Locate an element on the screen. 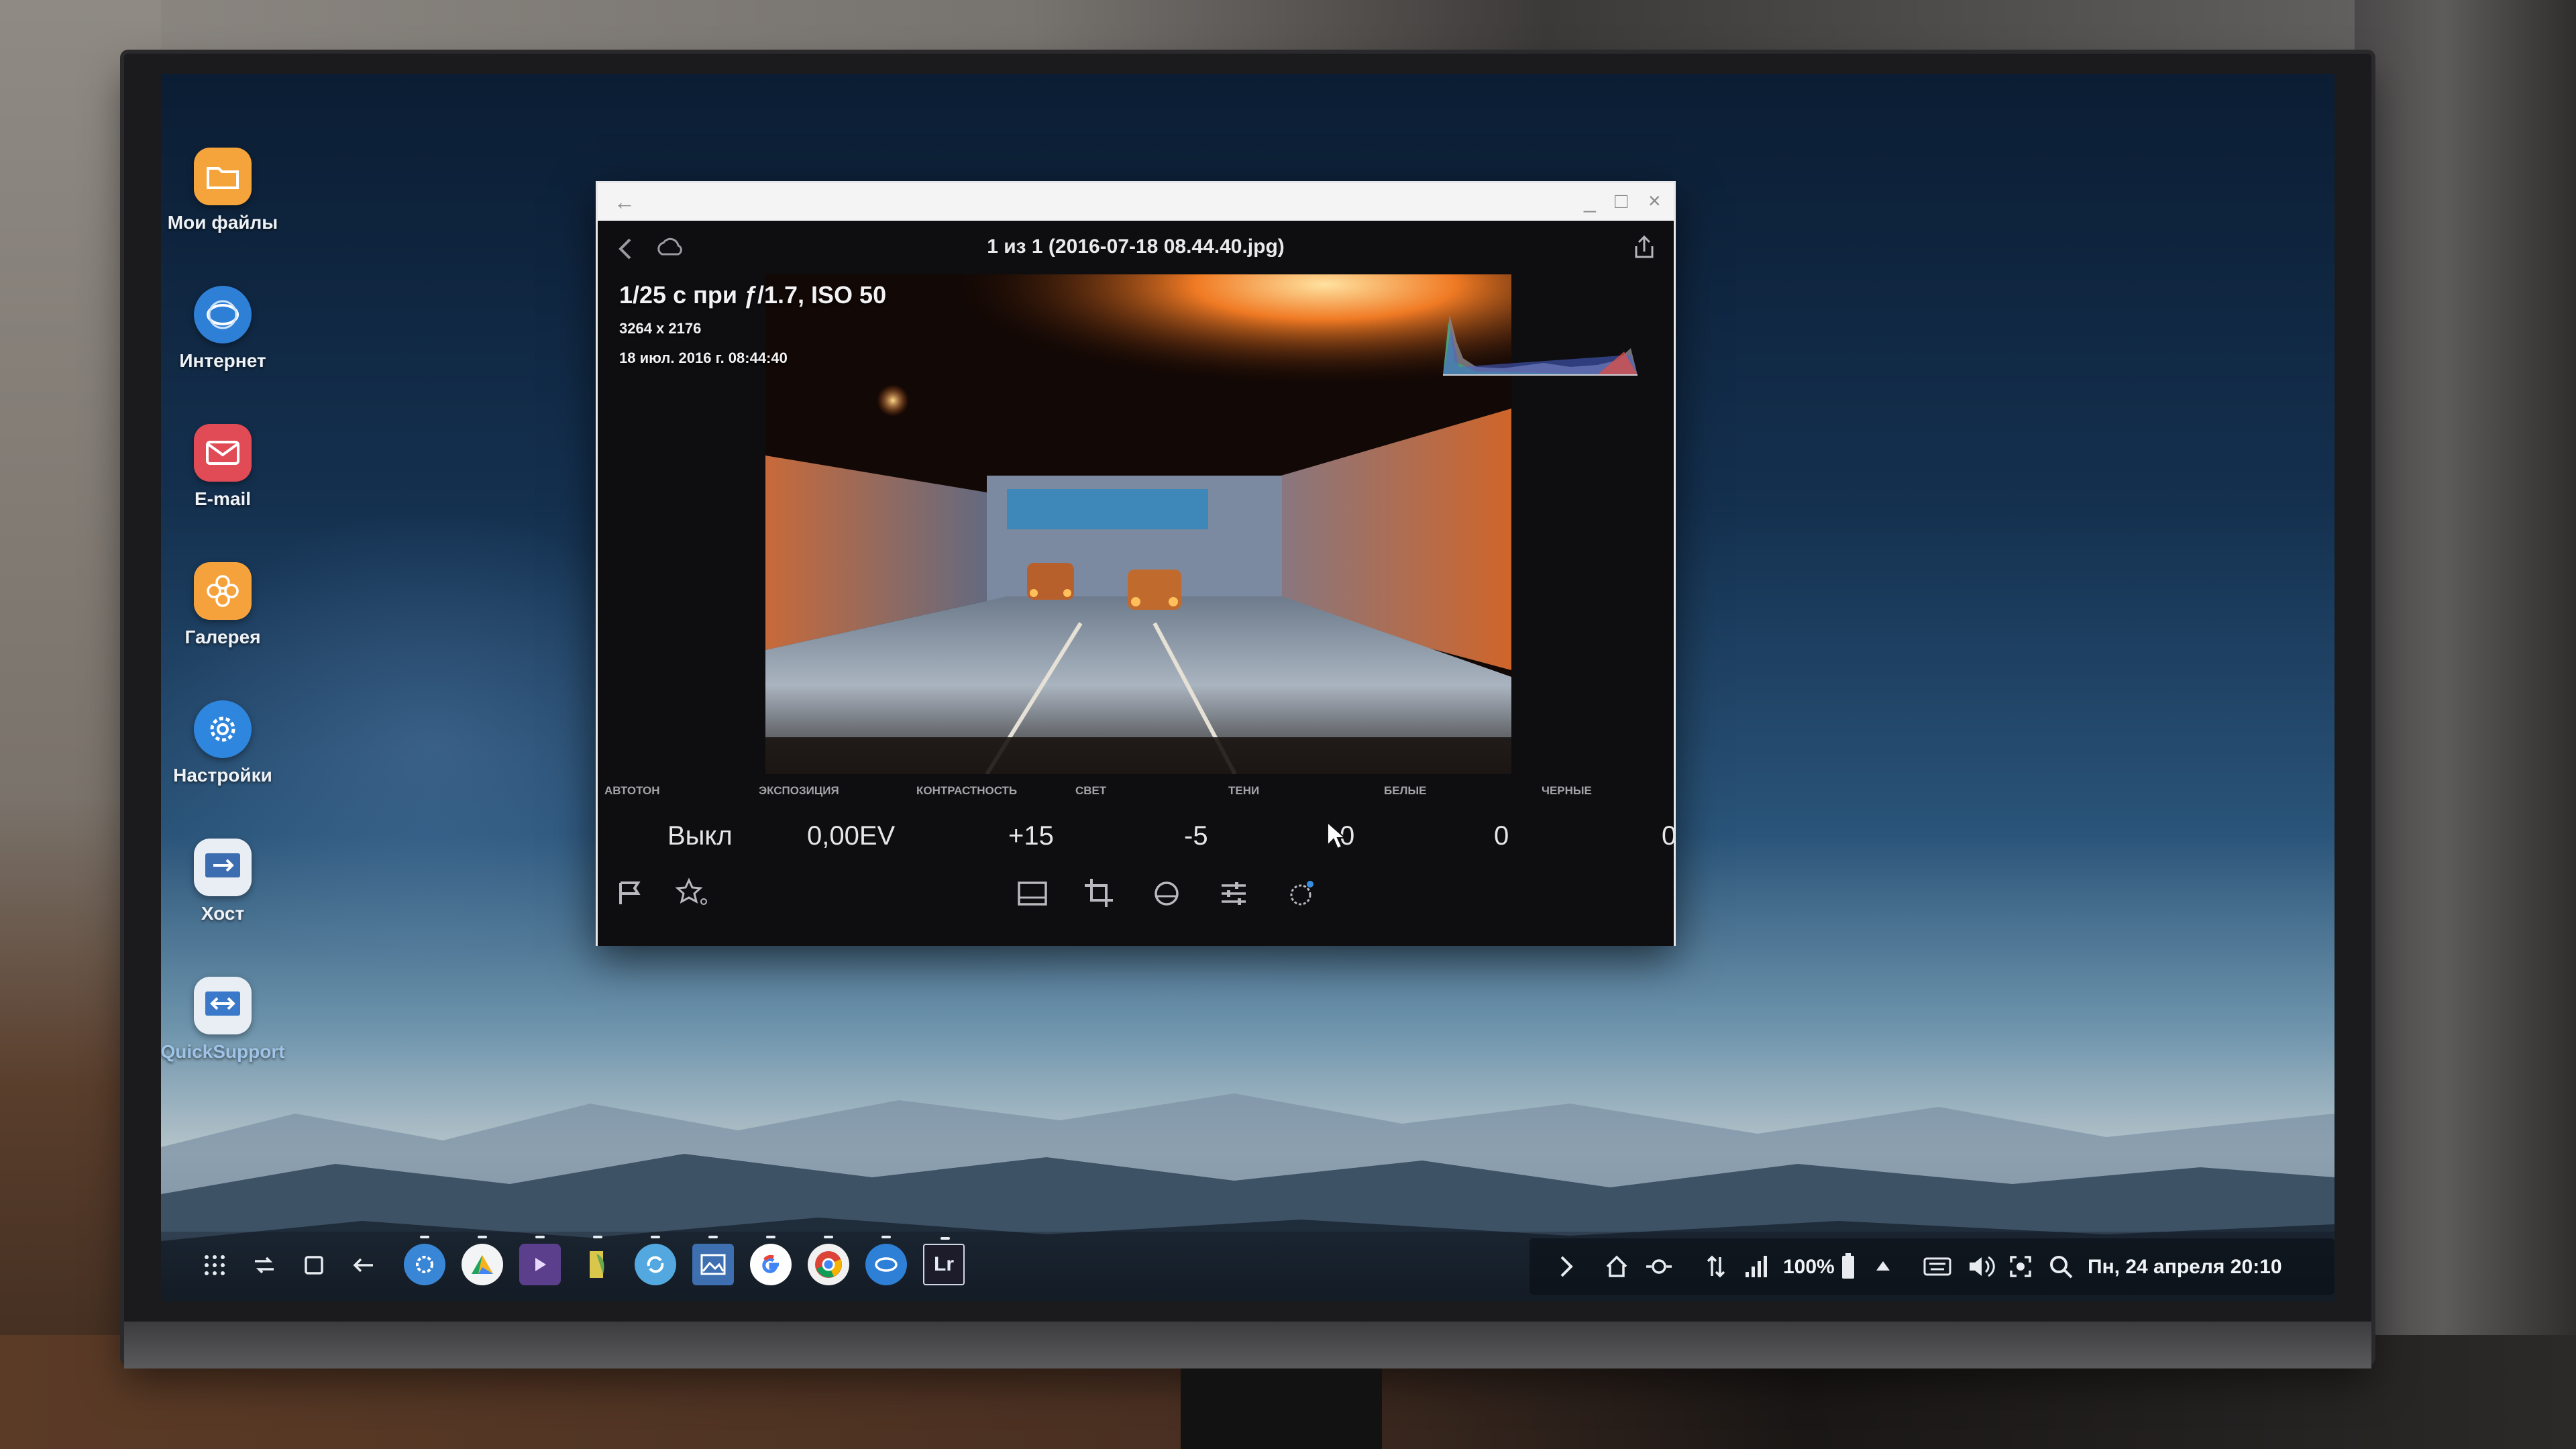  adj-label-shadows: Тени is located at coordinates (1244, 790).